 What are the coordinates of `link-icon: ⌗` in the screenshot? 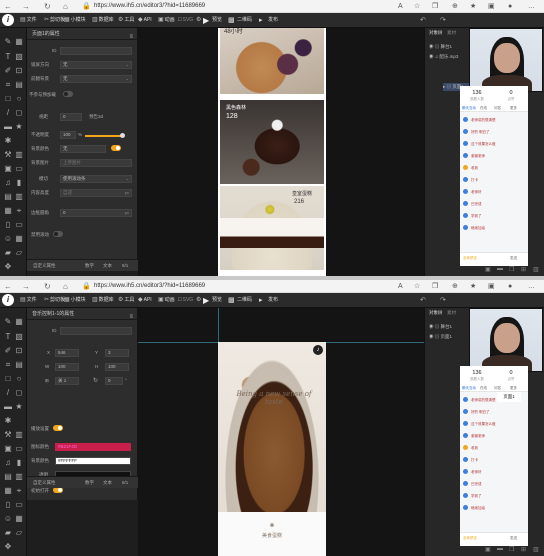 It's located at (8, 85).